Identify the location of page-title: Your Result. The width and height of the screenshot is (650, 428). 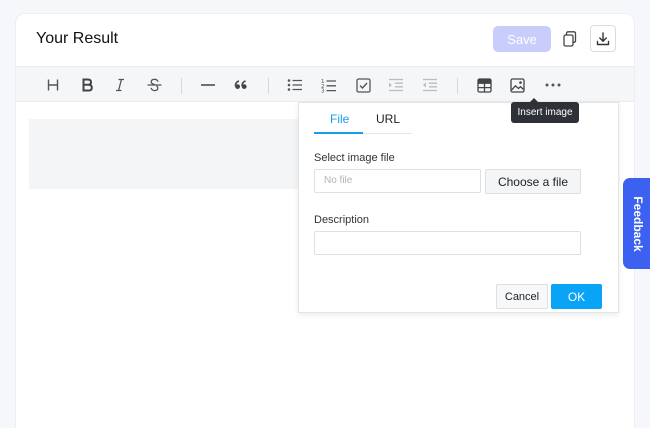
(77, 38).